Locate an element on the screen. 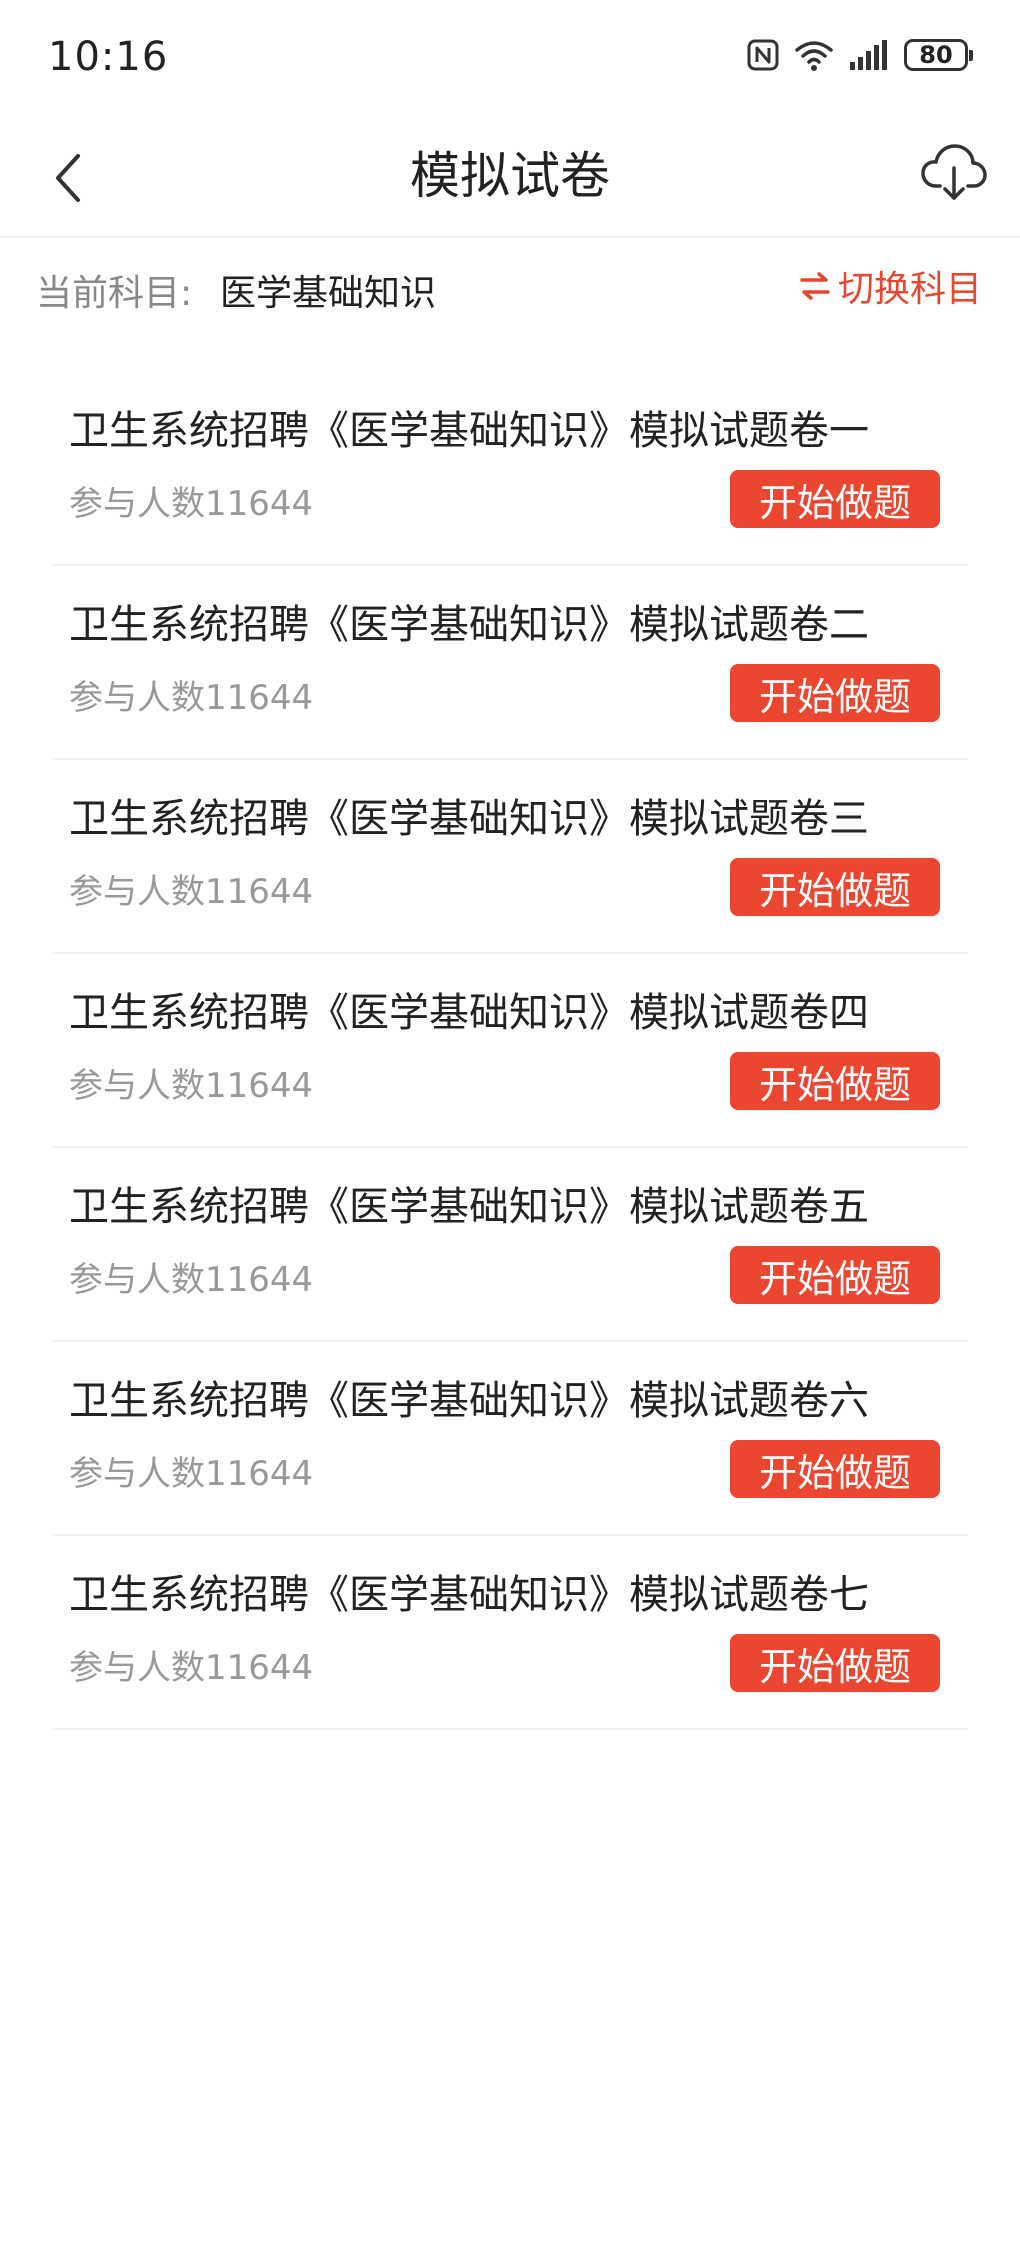 The image size is (1020, 2250). paper-title: 卫生系统招聘《医学基础知识》模拟试题卷二 is located at coordinates (469, 625).